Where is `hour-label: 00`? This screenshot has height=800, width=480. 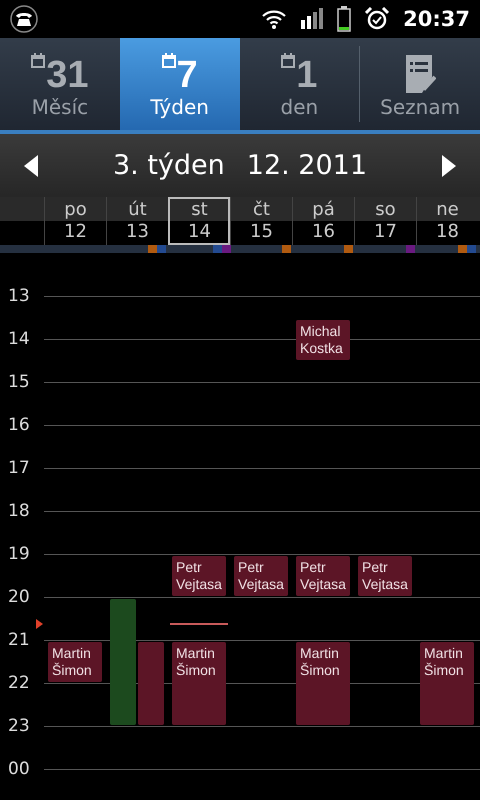 hour-label: 00 is located at coordinates (19, 769).